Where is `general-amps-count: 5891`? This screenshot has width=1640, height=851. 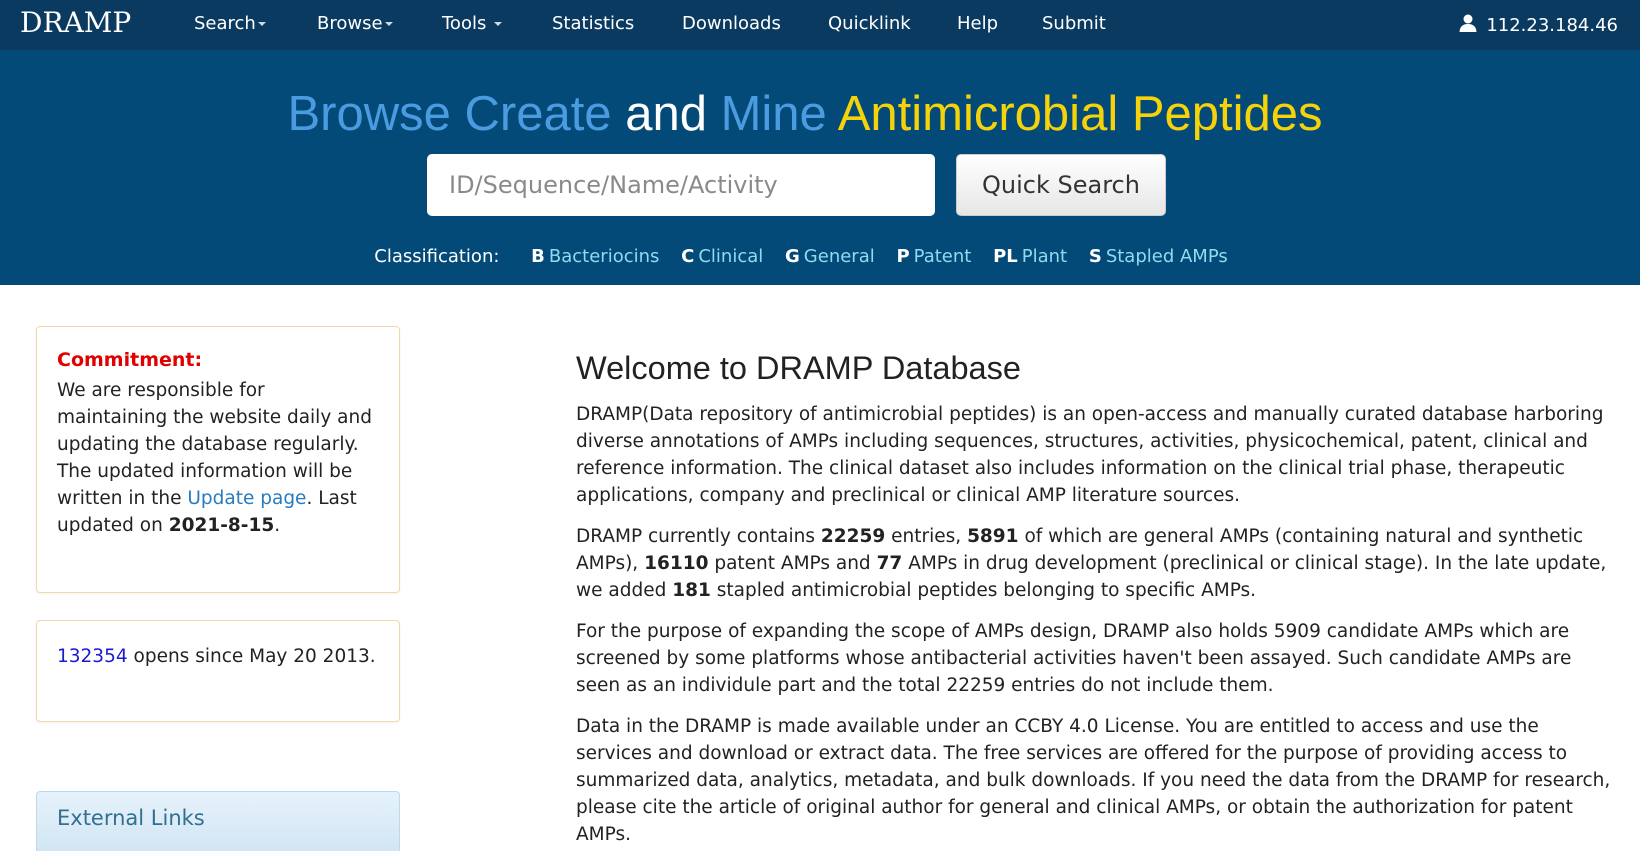
general-amps-count: 5891 is located at coordinates (993, 536).